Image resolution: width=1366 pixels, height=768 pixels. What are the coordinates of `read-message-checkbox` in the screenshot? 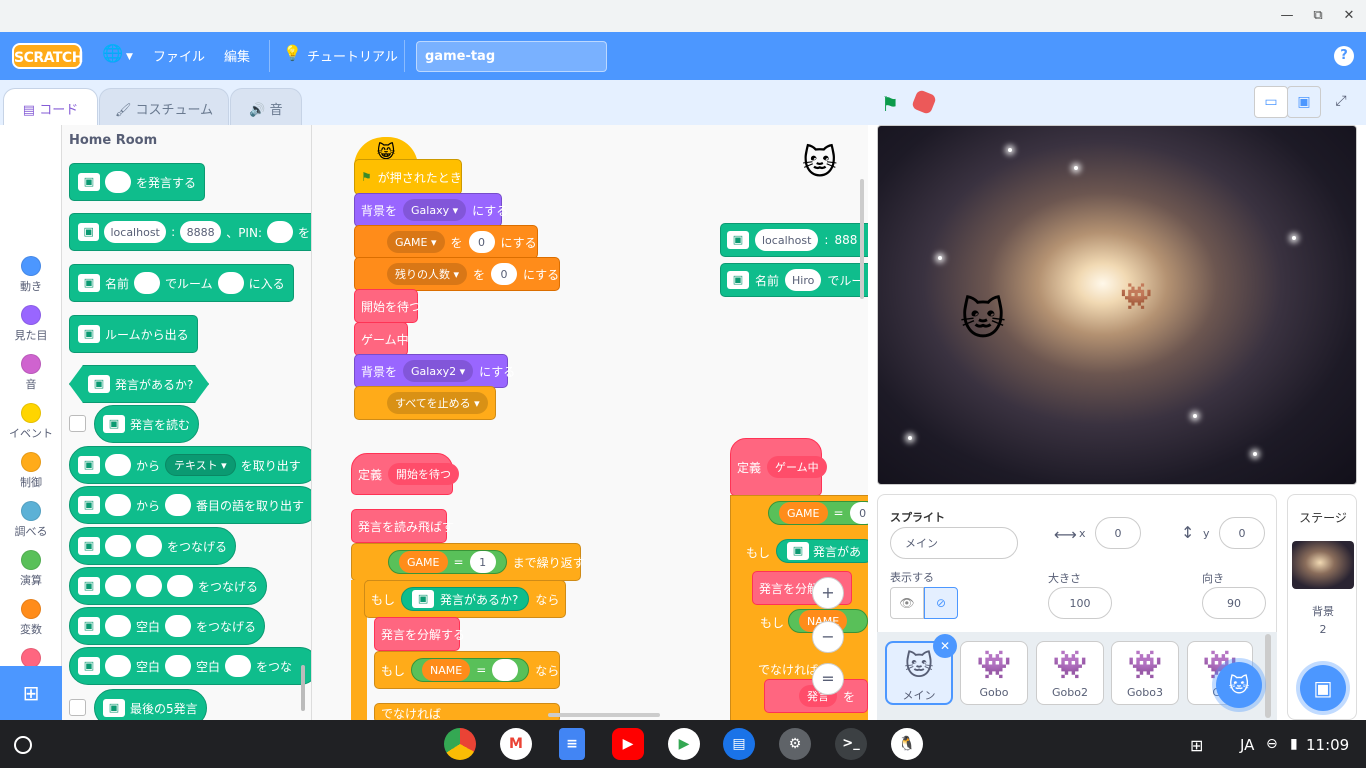 It's located at (77, 423).